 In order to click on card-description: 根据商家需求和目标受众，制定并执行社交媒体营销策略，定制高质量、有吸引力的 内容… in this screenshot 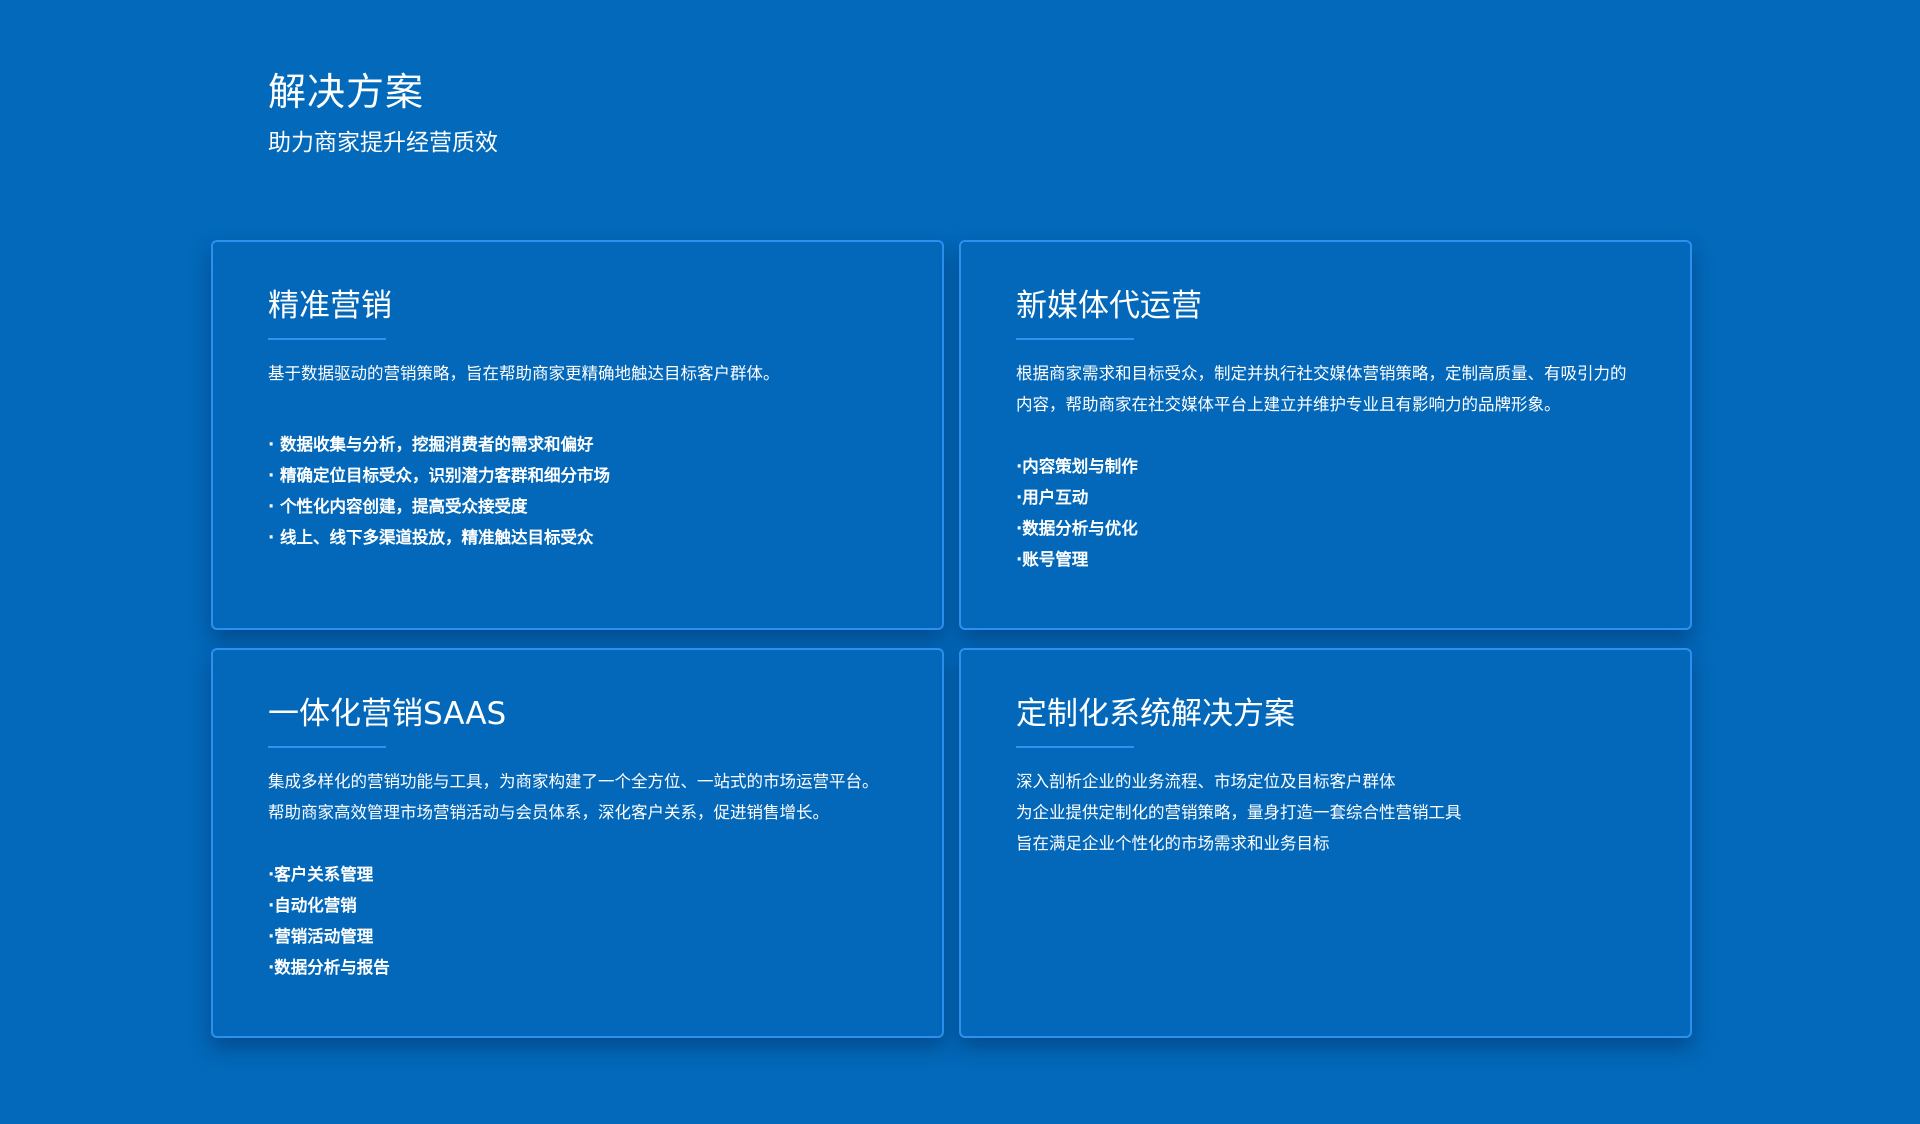, I will do `click(1326, 389)`.